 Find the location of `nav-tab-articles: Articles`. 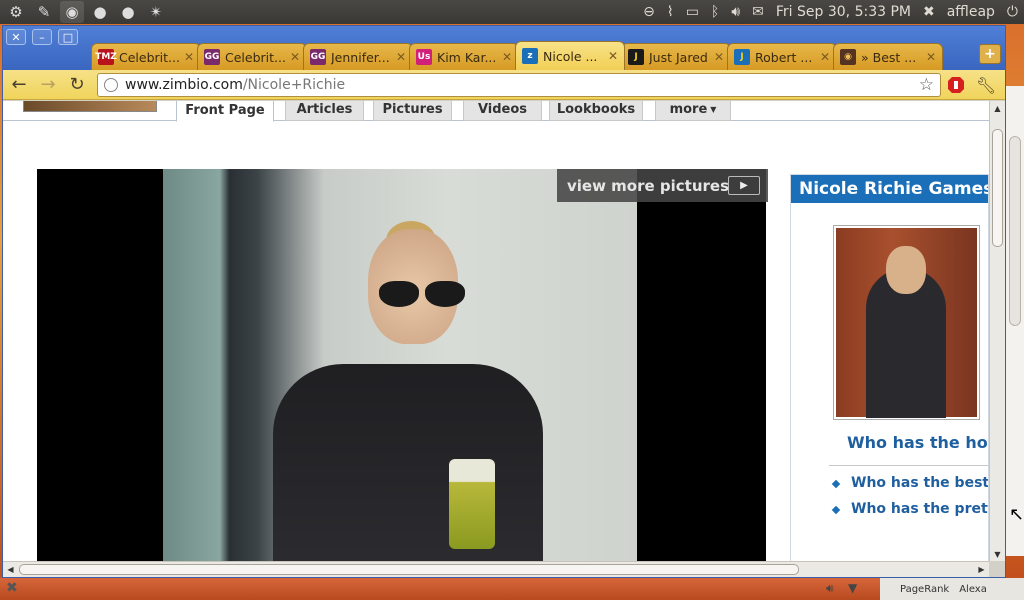

nav-tab-articles: Articles is located at coordinates (324, 111).